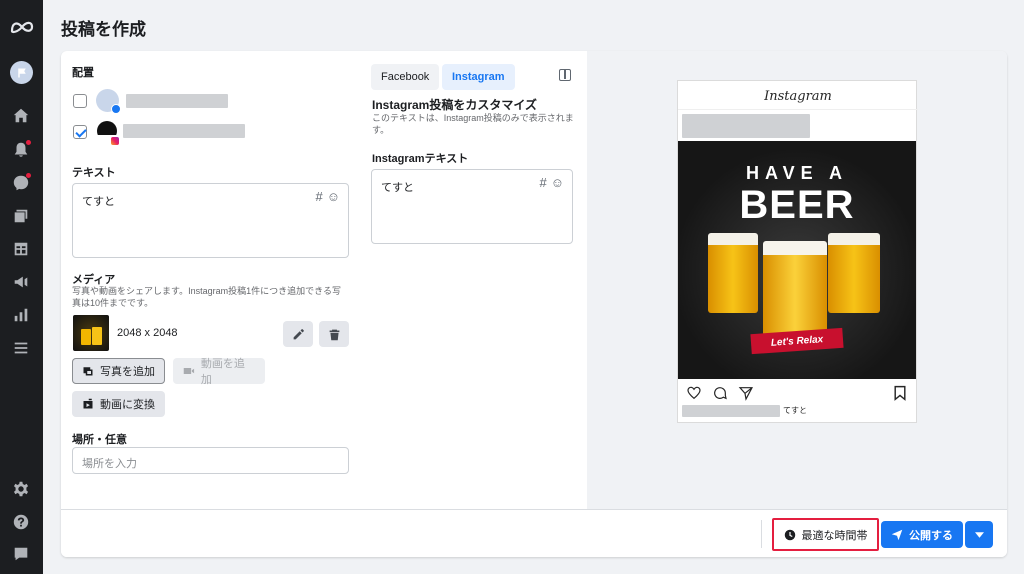  What do you see at coordinates (189, 371) in the screenshot?
I see `add-video-icon` at bounding box center [189, 371].